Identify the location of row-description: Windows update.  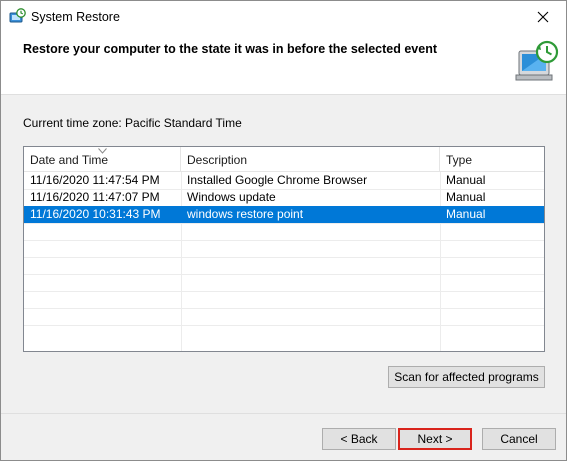
(231, 197).